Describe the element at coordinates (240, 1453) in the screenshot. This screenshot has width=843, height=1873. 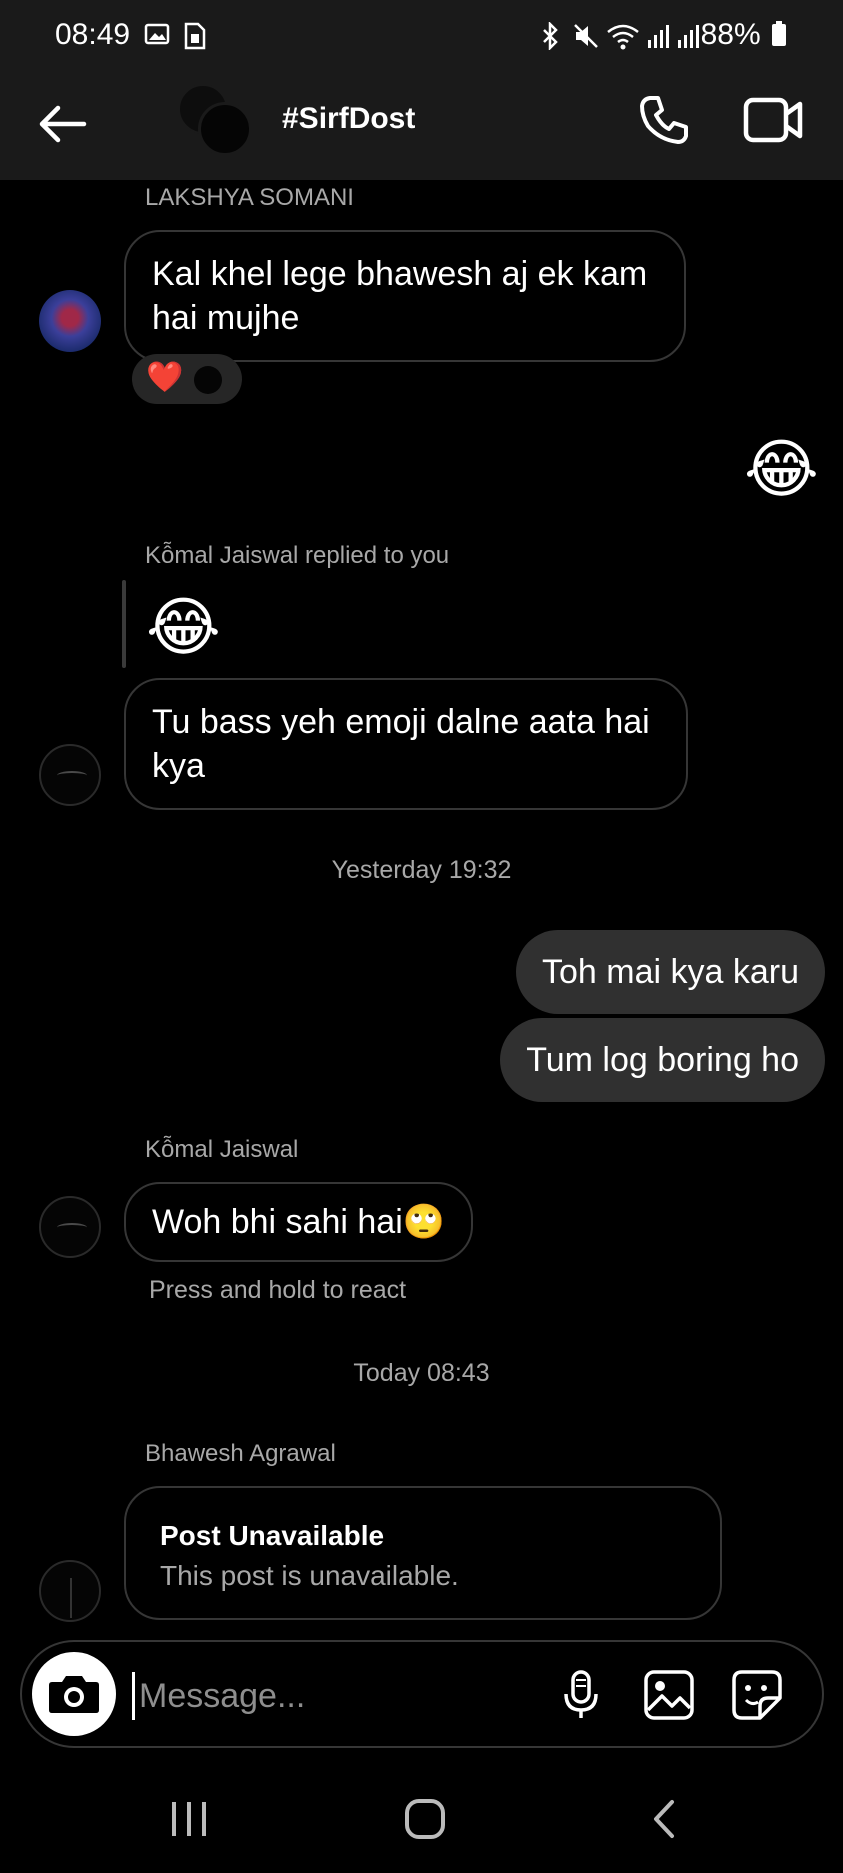
I see `sender-name: Bhawesh Agrawal` at that location.